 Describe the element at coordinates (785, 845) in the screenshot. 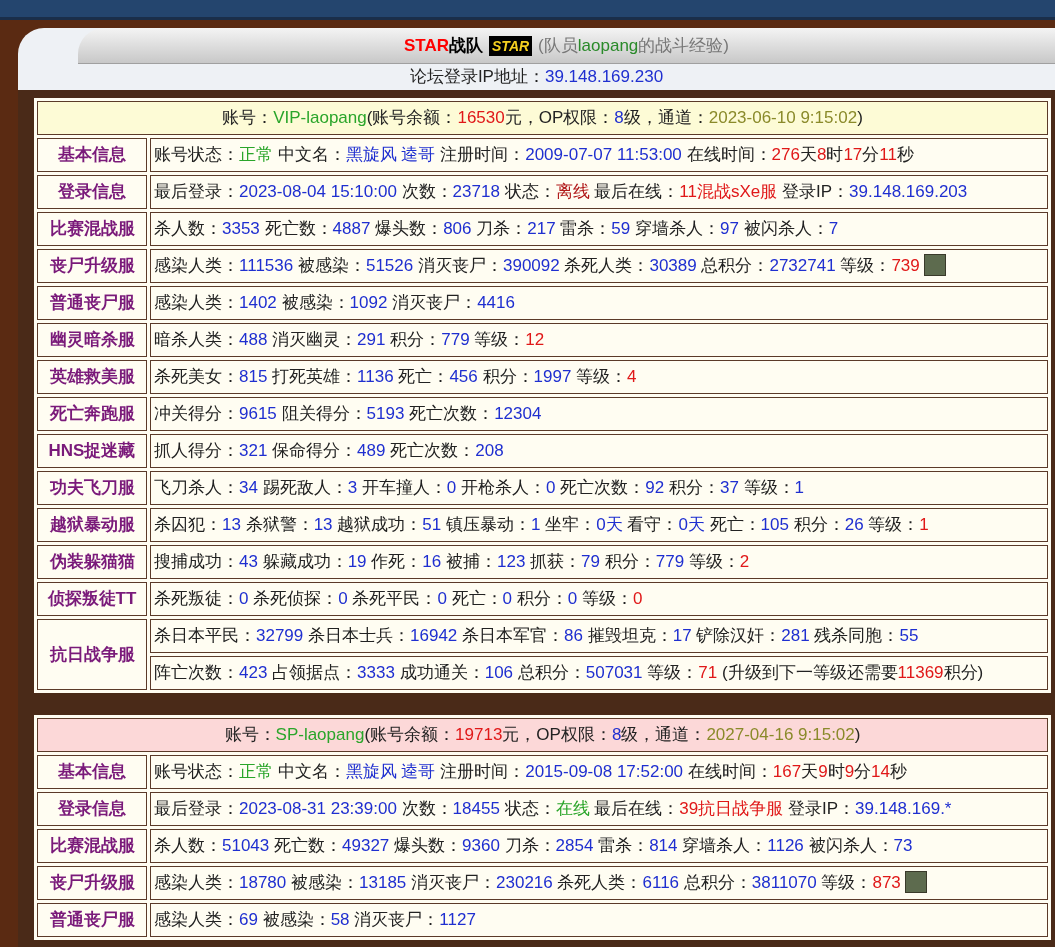

I see `stat-value: 1126` at that location.